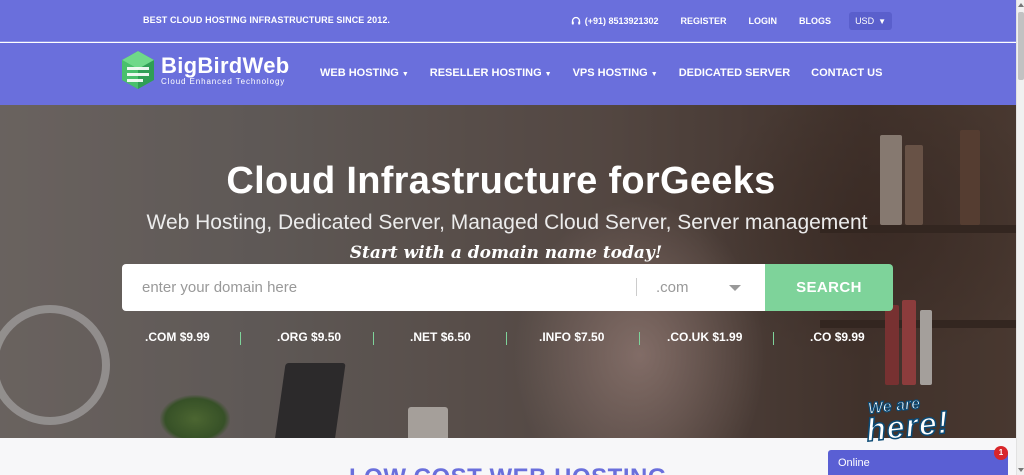 The image size is (1024, 475). What do you see at coordinates (223, 81) in the screenshot?
I see `logo-subtitle: Cloud Enhanced Technology` at bounding box center [223, 81].